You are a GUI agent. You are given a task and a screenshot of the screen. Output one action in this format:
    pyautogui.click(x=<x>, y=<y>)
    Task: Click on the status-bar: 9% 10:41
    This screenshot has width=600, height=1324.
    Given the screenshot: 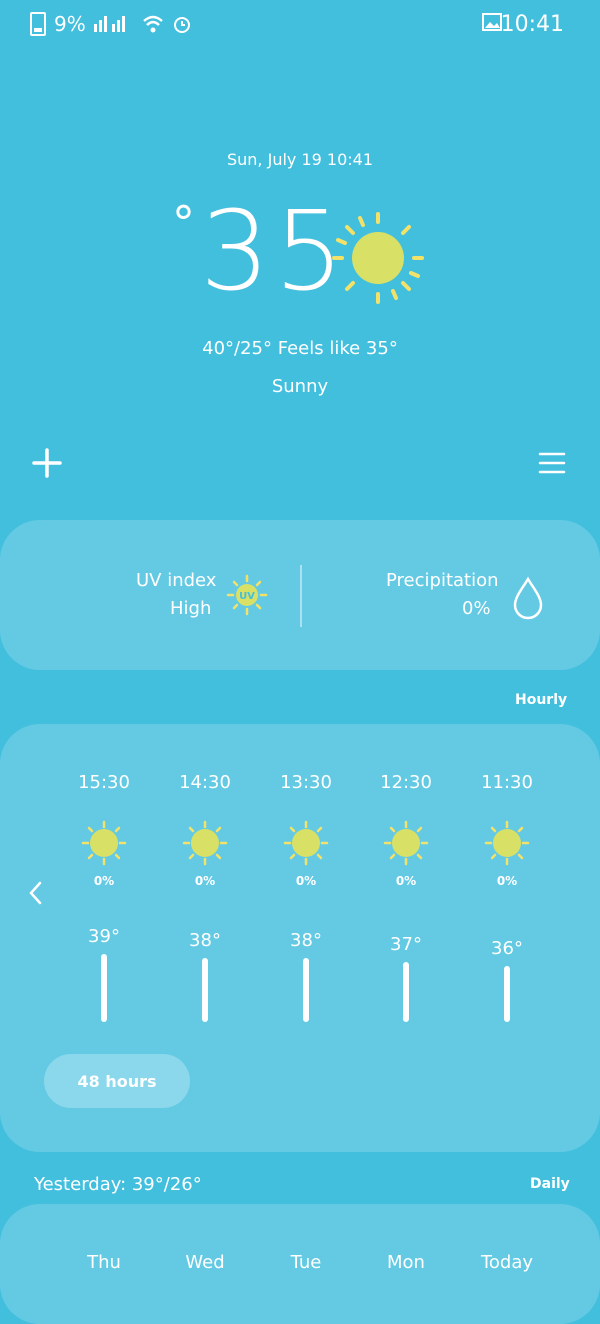 What is the action you would take?
    pyautogui.click(x=300, y=25)
    